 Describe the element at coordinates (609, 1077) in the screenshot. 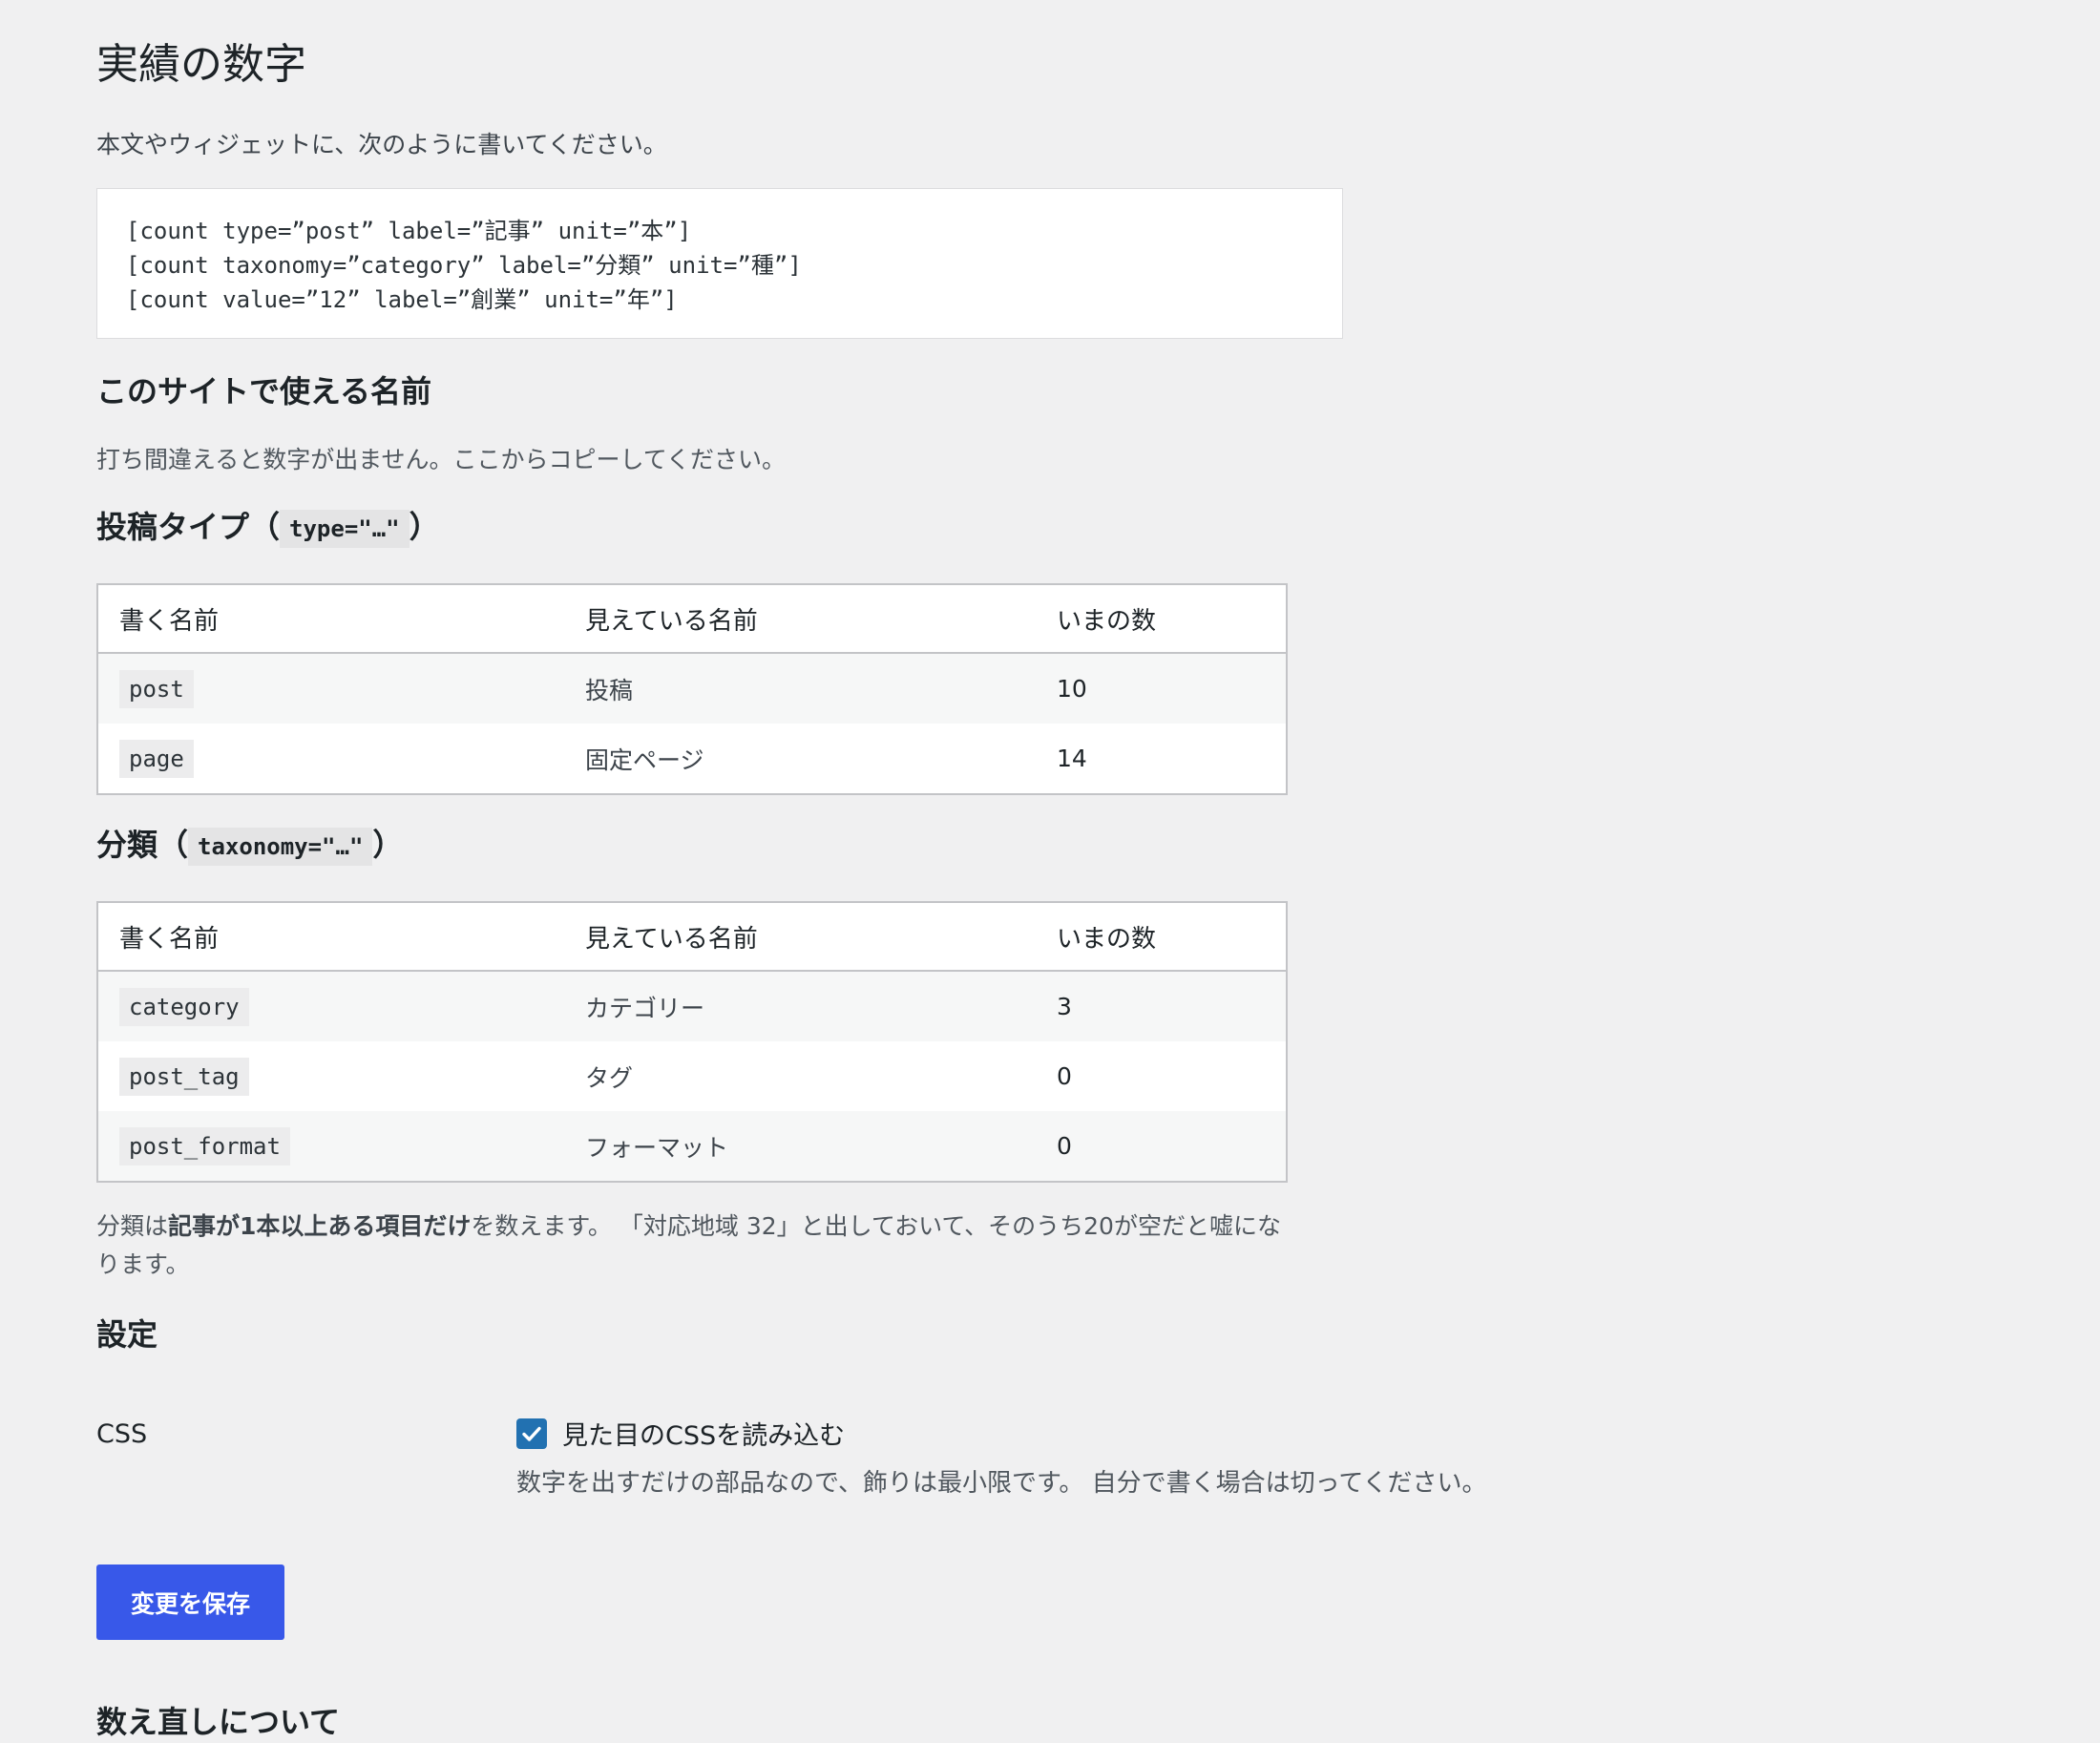

I see `label-cell: タグ` at that location.